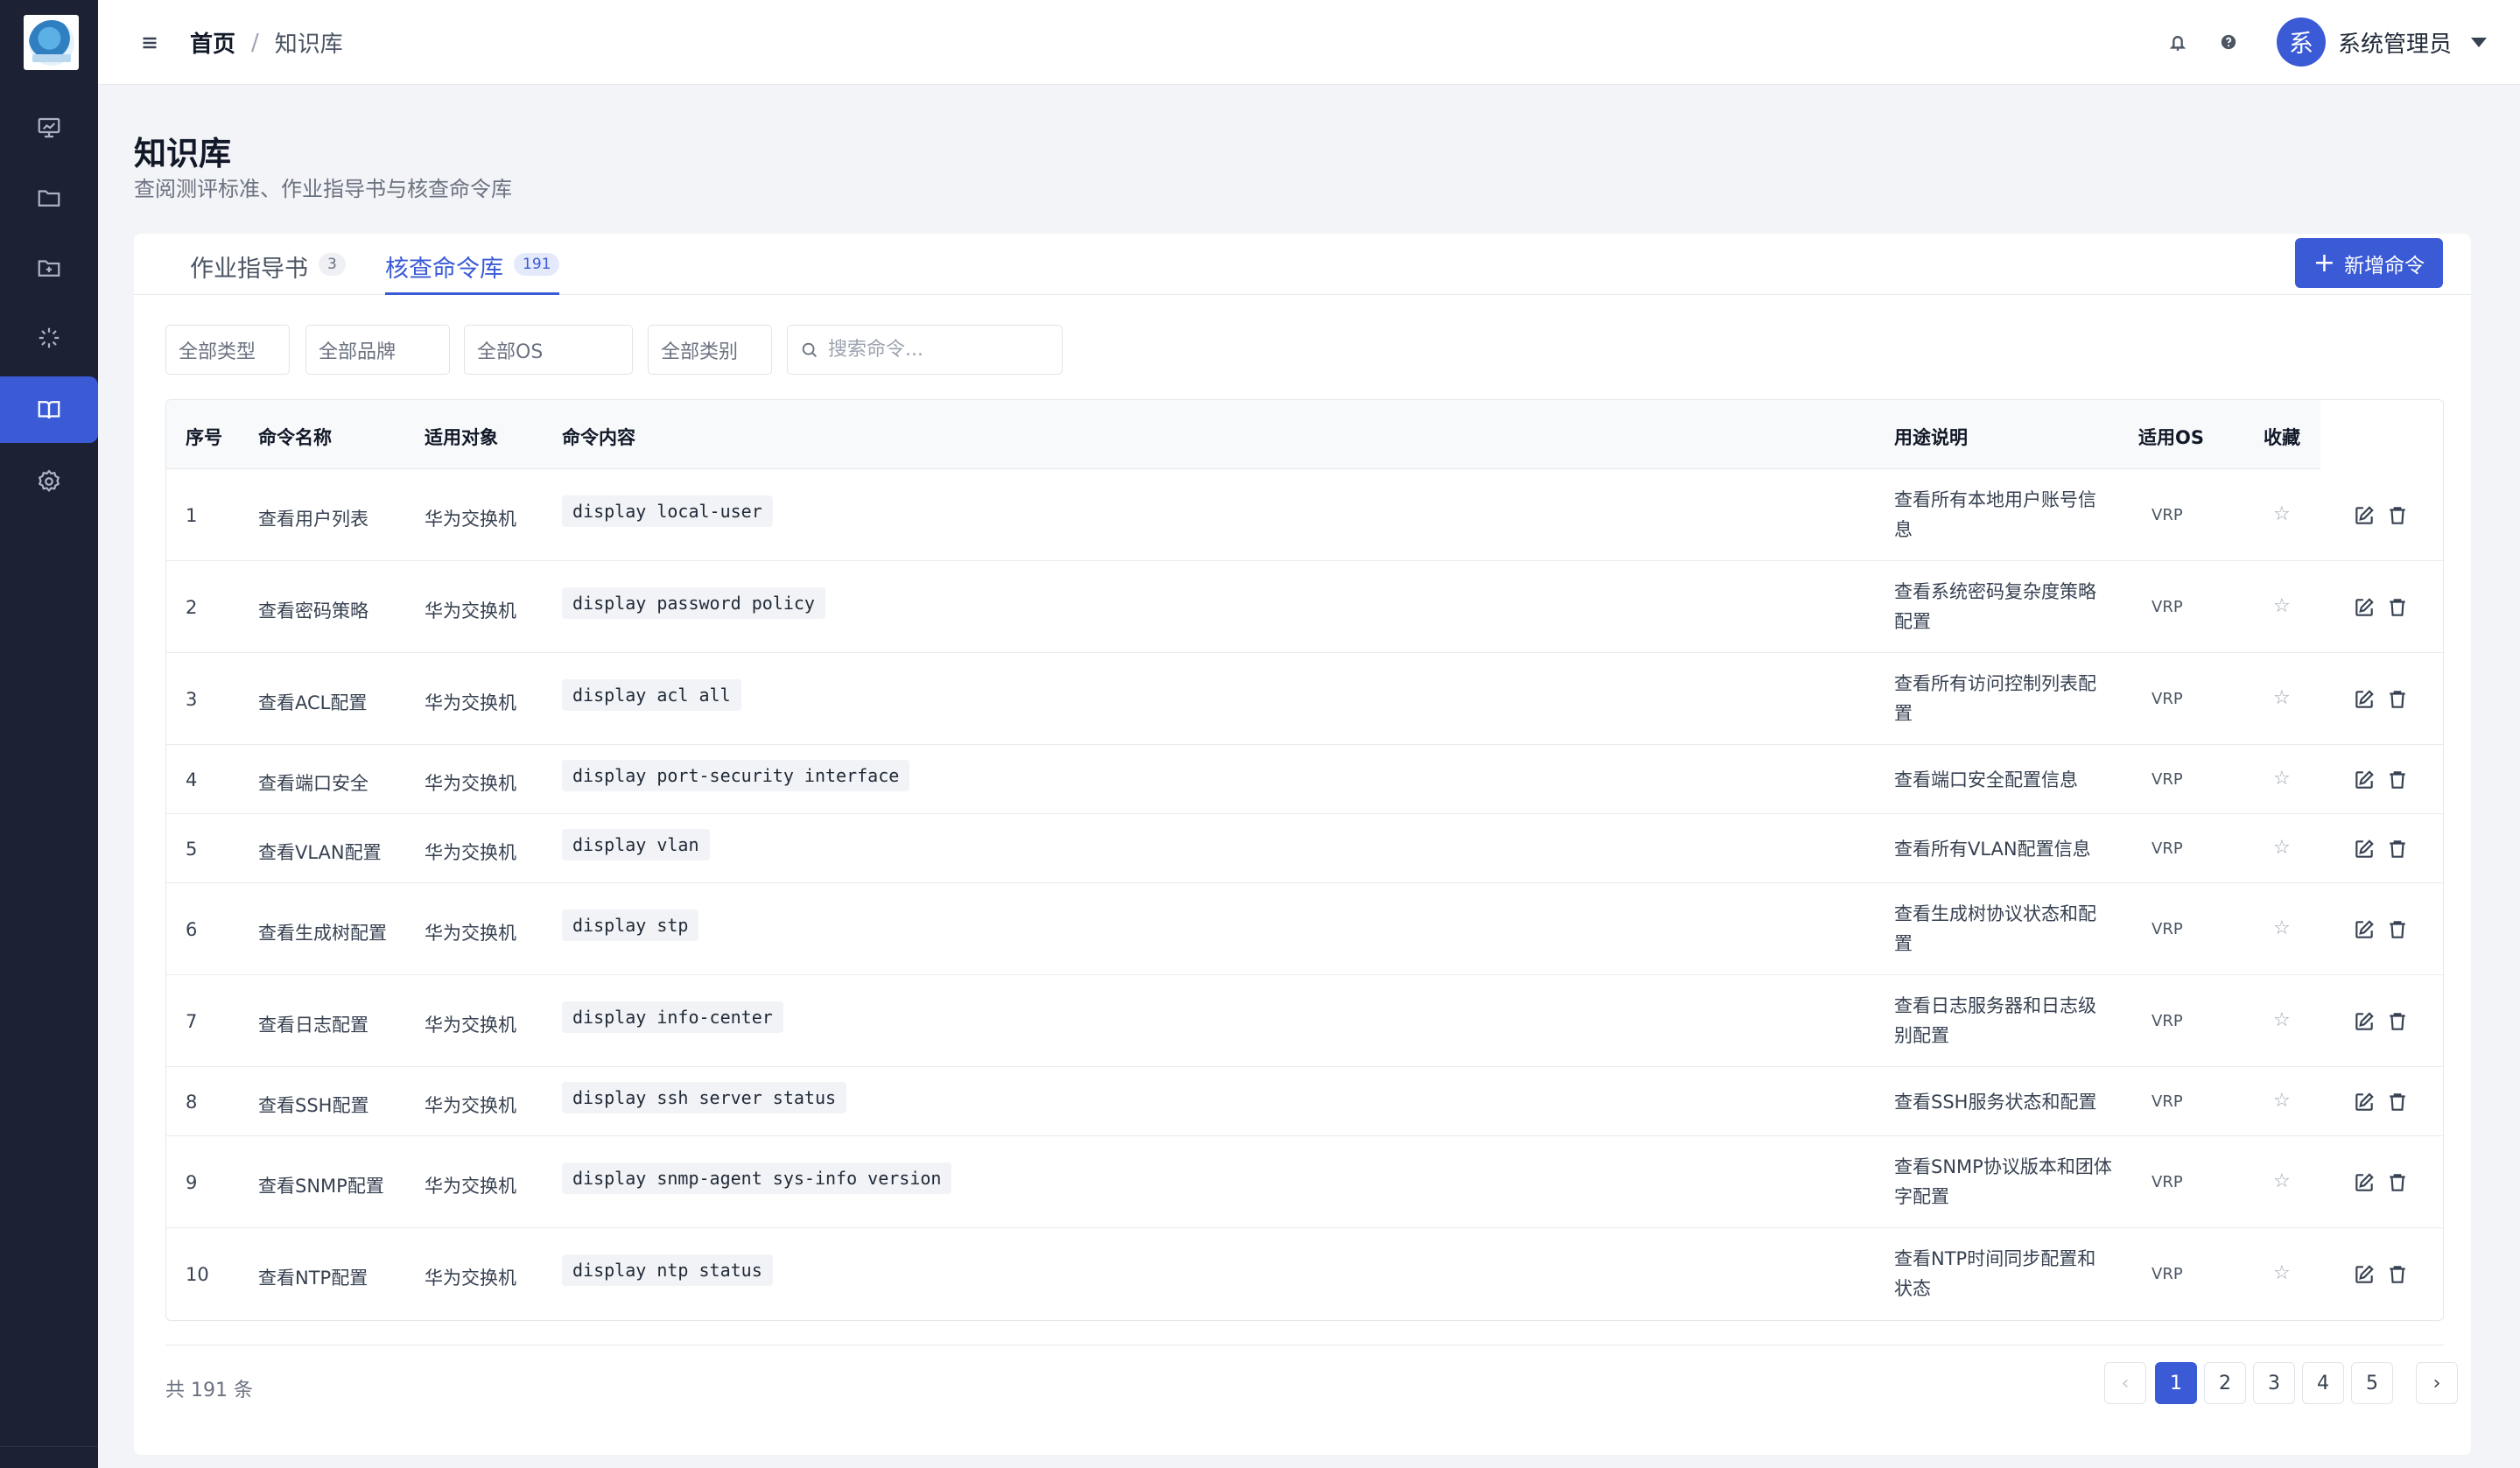 This screenshot has width=2520, height=1468. I want to click on page-title: 知识库, so click(182, 154).